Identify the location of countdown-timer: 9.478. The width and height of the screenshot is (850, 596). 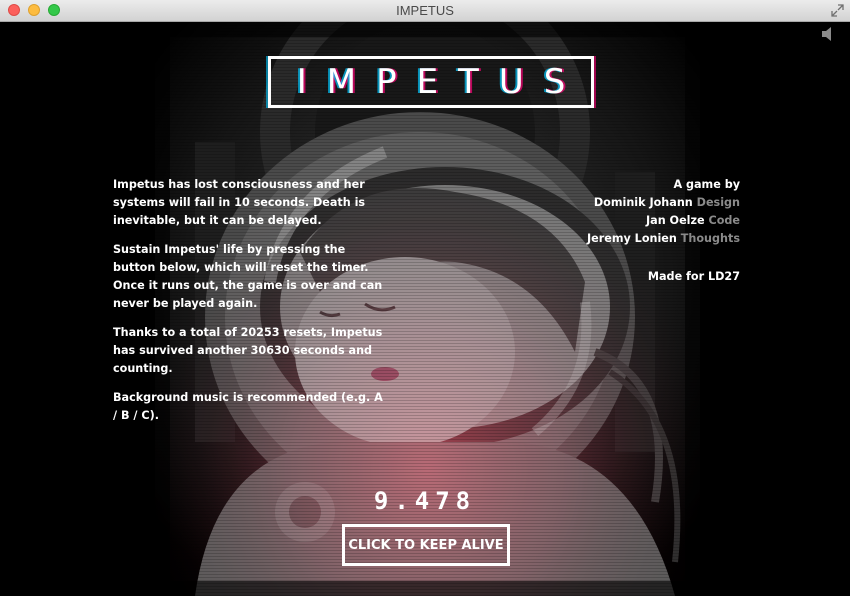
(425, 501).